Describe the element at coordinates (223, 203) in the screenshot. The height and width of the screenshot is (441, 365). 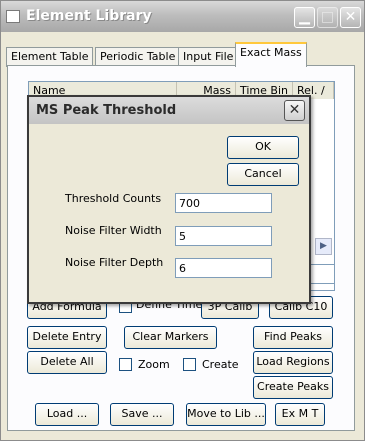
I see `threshold-counts-input: 700` at that location.